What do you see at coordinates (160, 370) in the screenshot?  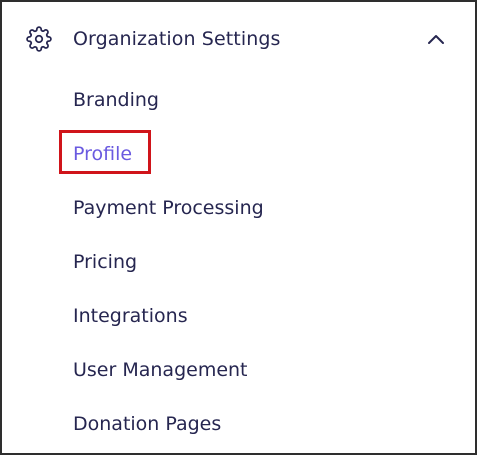 I see `menu-item-user-management: User Management` at bounding box center [160, 370].